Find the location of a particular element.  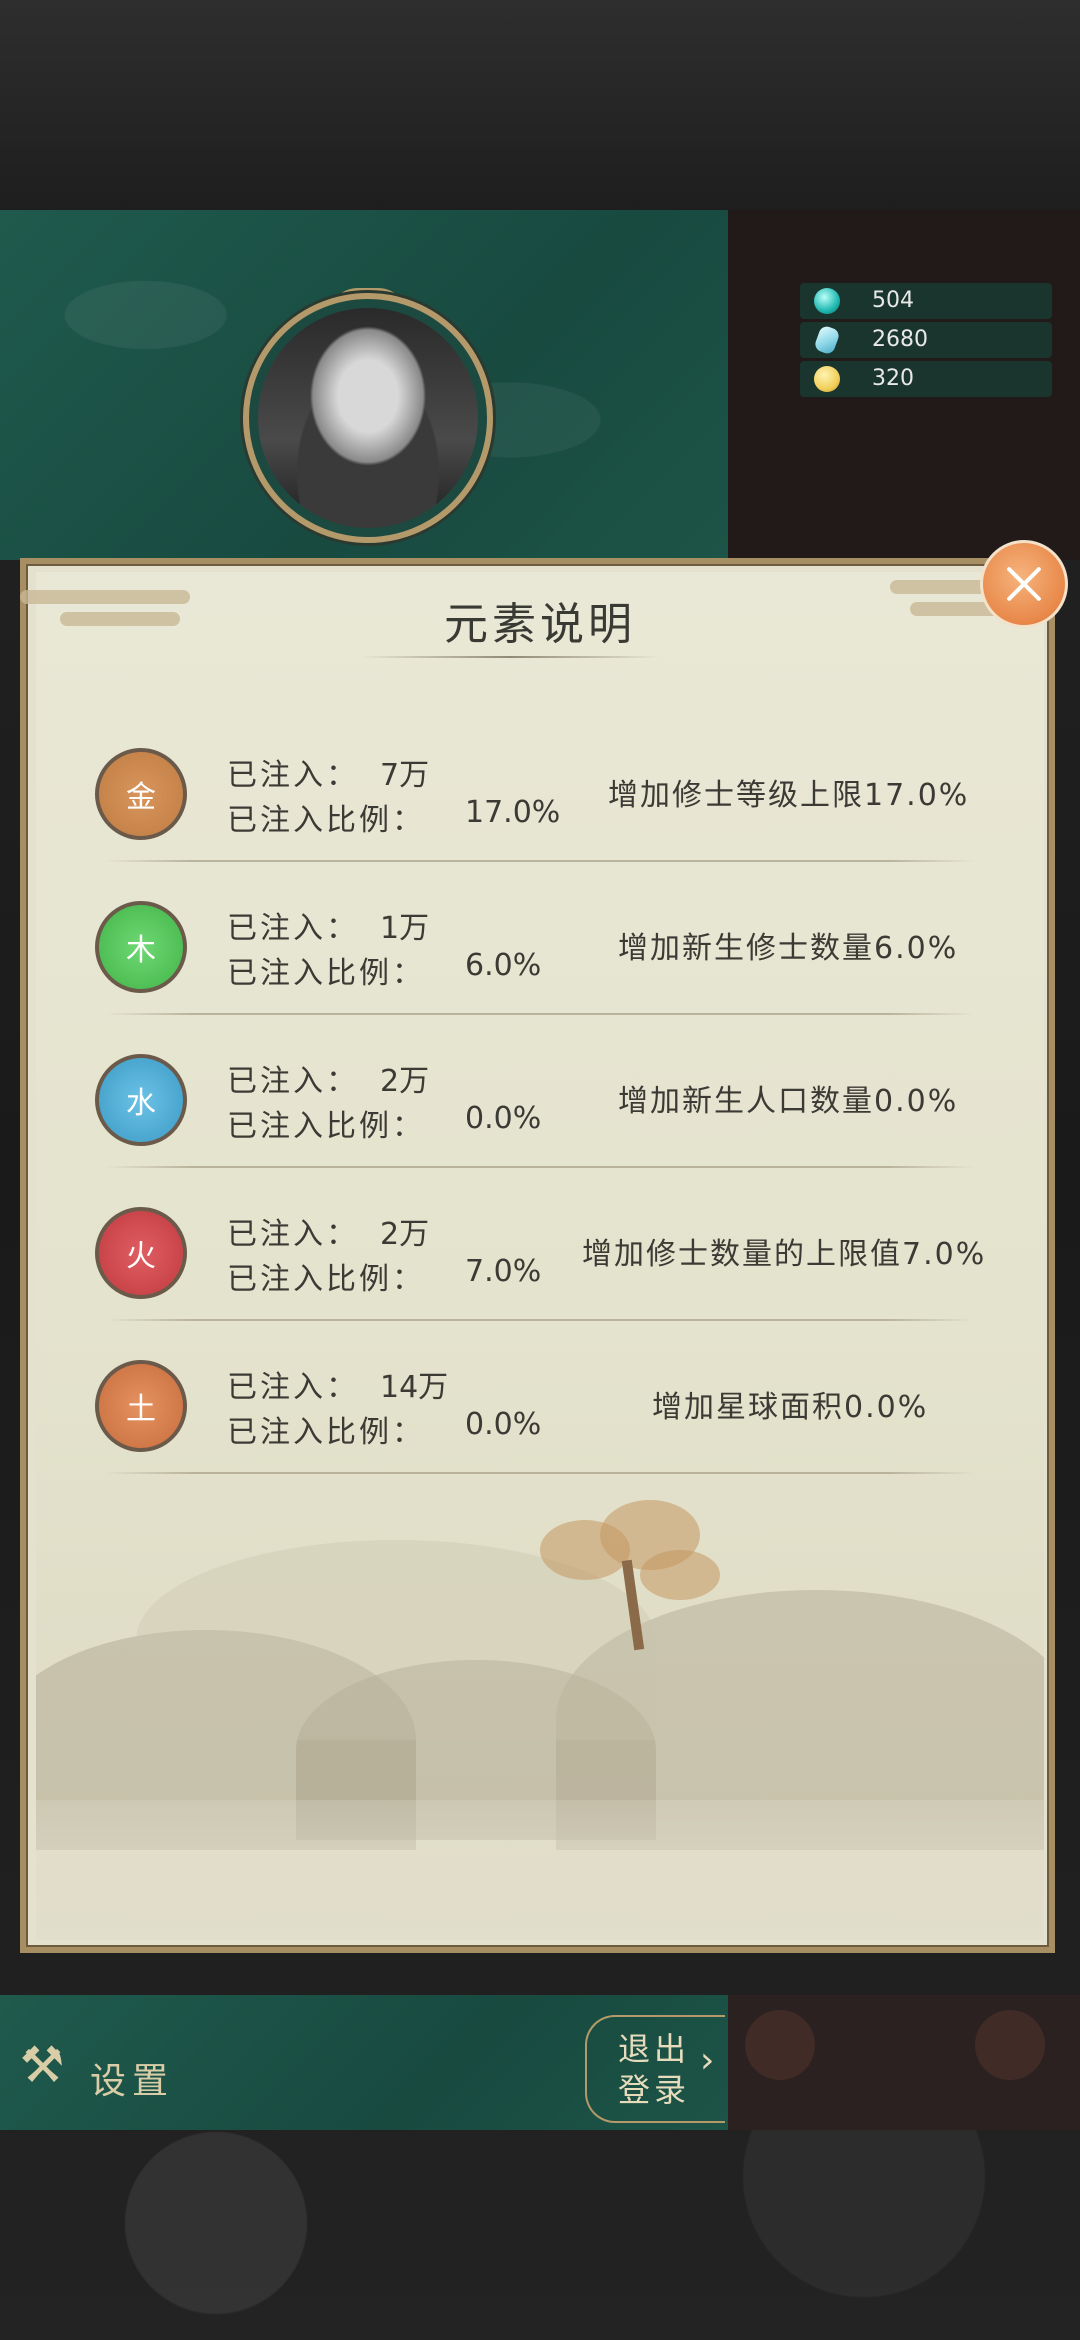

gold-nugget-icon is located at coordinates (827, 379).